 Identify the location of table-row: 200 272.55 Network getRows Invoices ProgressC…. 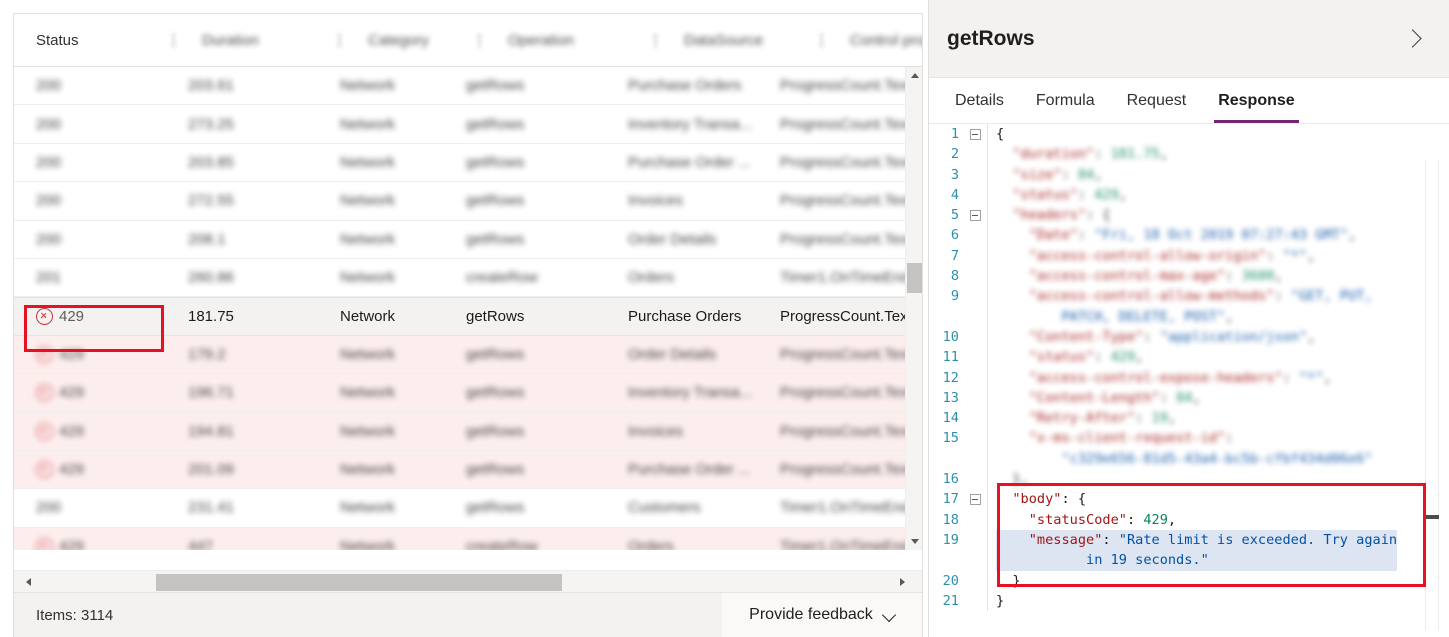
(468, 201).